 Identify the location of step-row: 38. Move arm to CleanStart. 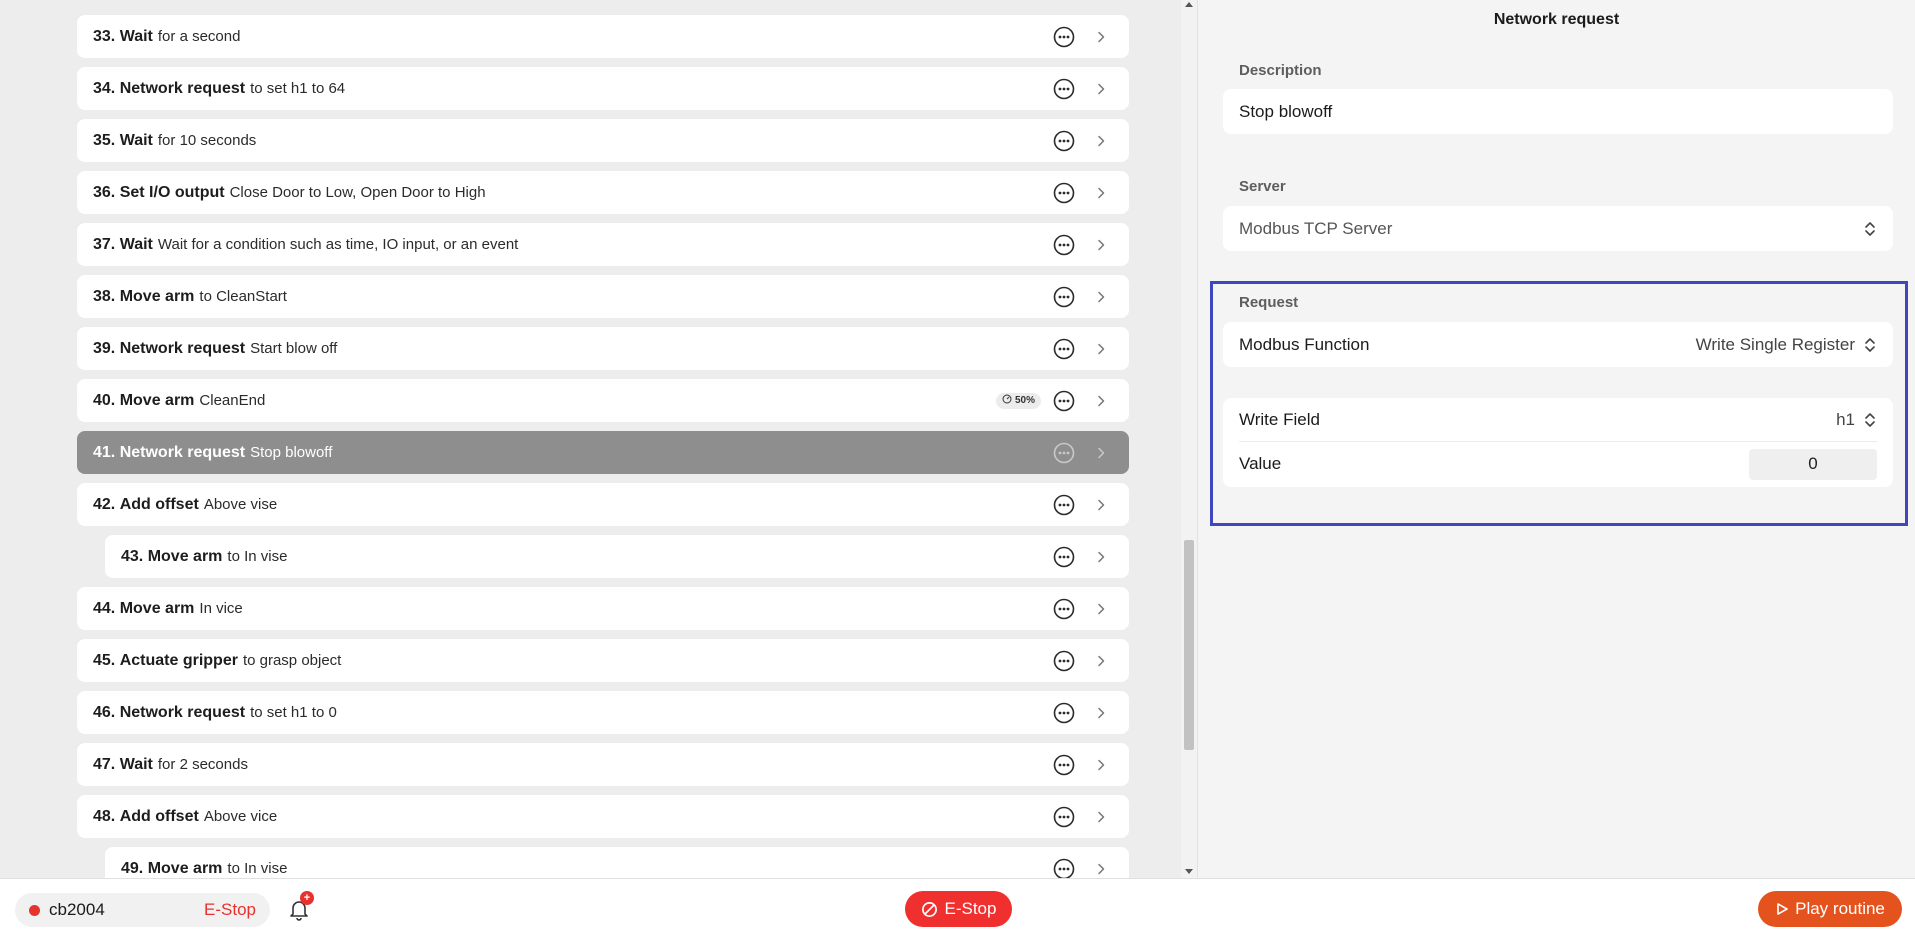
(603, 296).